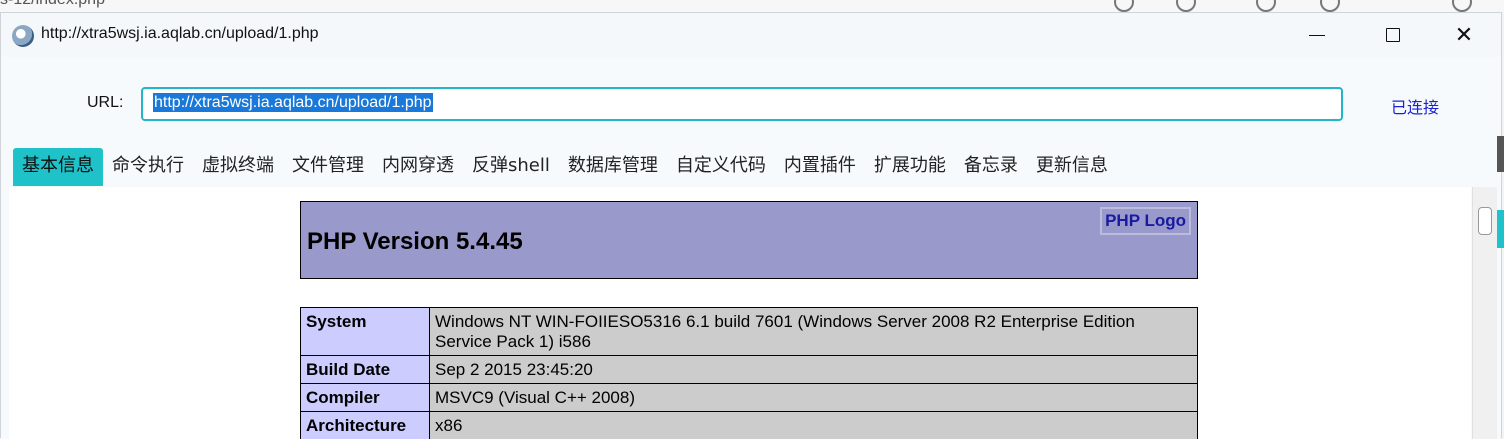  I want to click on tab-database-manager: 数据库管理, so click(613, 167).